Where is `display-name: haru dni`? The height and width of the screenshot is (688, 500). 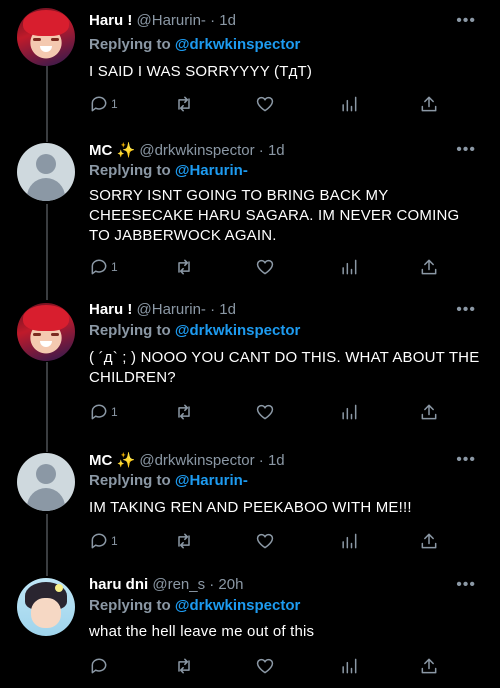 display-name: haru dni is located at coordinates (118, 584).